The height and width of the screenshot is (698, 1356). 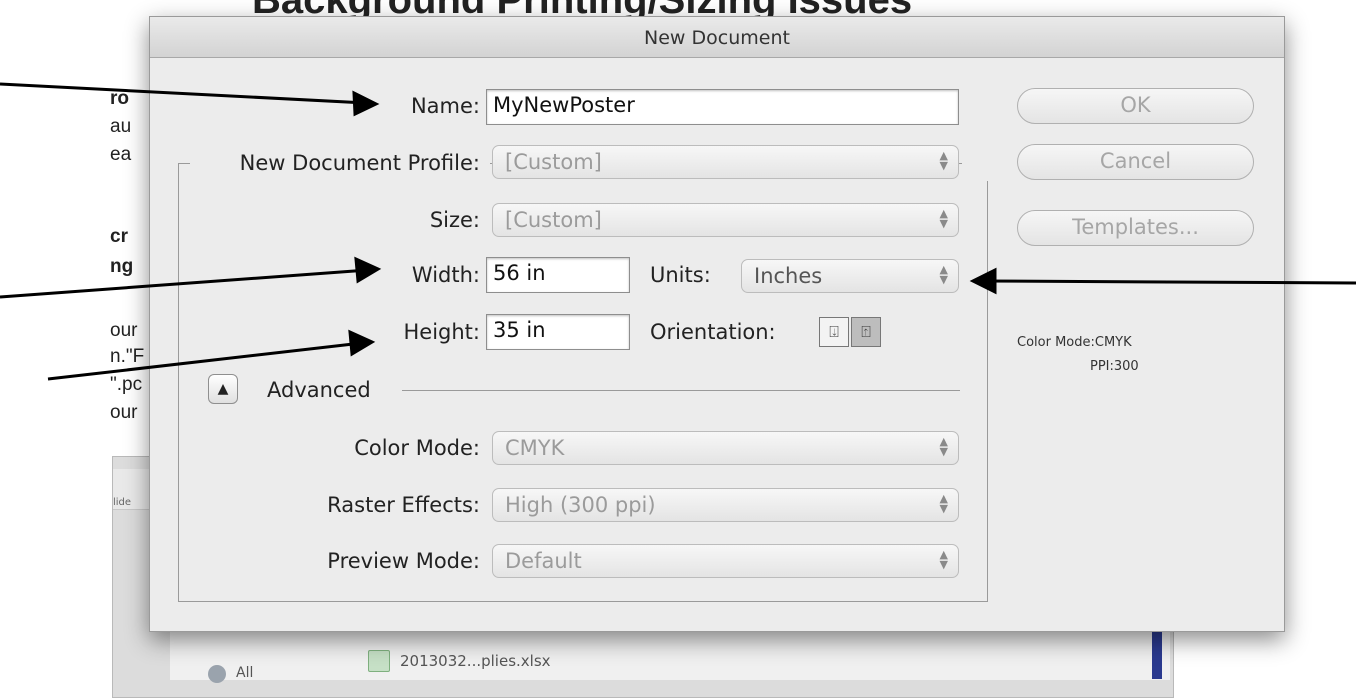 What do you see at coordinates (475, 661) in the screenshot?
I see `background-file-name: 2013032...plies.xlsx` at bounding box center [475, 661].